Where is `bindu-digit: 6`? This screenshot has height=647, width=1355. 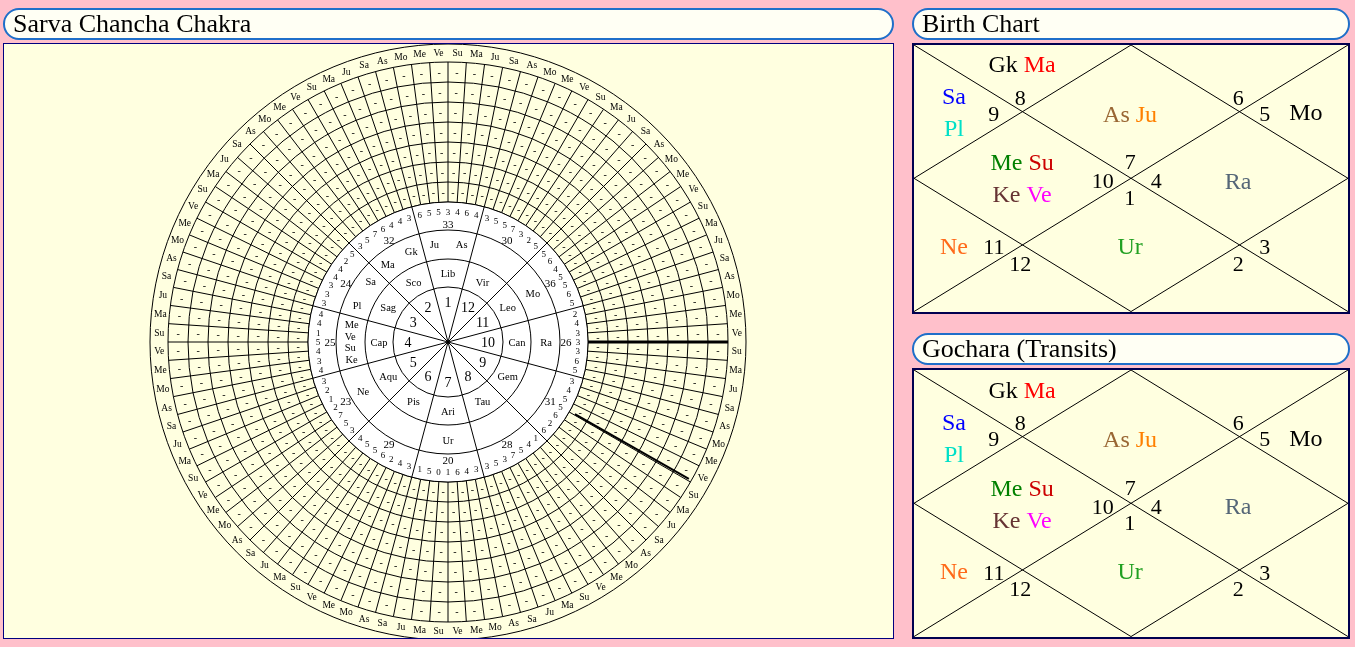
bindu-digit: 6 is located at coordinates (383, 229).